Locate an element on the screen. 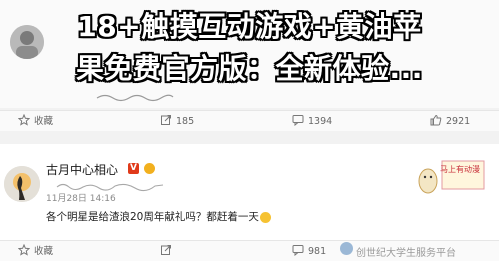 The image size is (499, 262). top-favorite-button: 收藏 is located at coordinates (35, 120).